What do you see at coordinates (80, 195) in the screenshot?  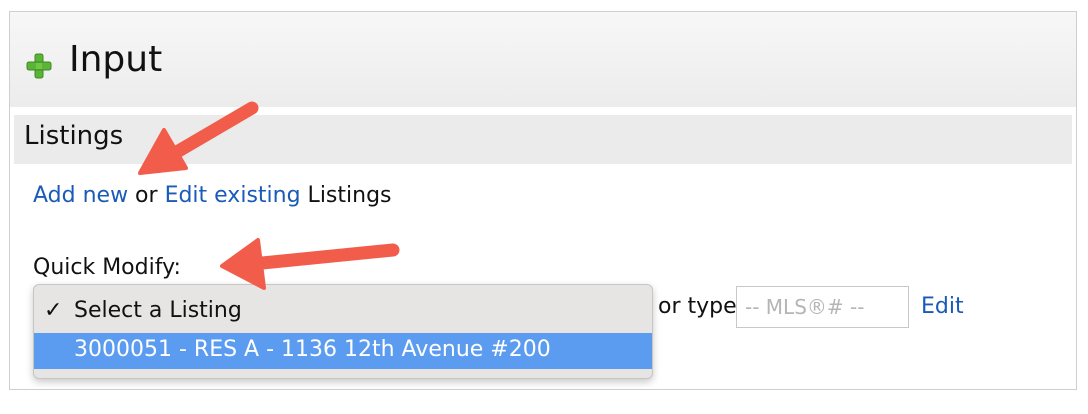 I see `add-new-link: Add new` at bounding box center [80, 195].